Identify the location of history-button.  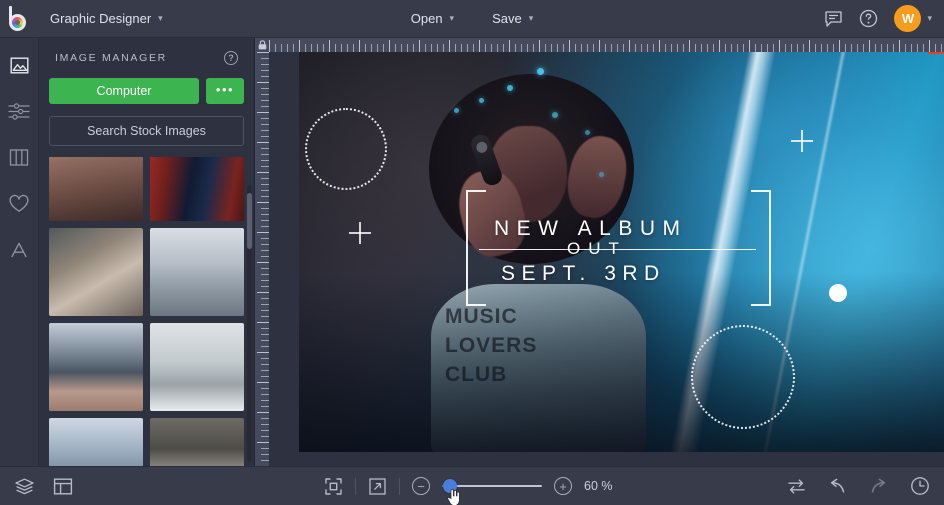
(920, 486).